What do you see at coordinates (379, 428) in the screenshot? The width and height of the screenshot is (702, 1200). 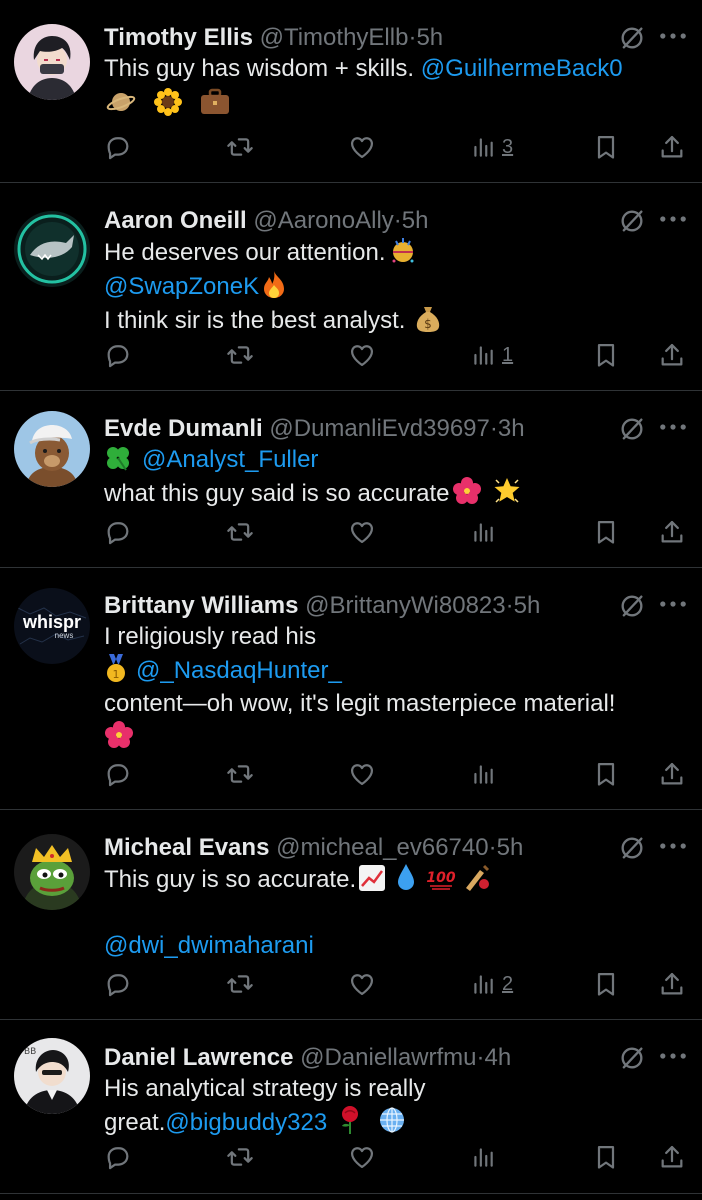 I see `user-handle: @DumanliEvd39697` at bounding box center [379, 428].